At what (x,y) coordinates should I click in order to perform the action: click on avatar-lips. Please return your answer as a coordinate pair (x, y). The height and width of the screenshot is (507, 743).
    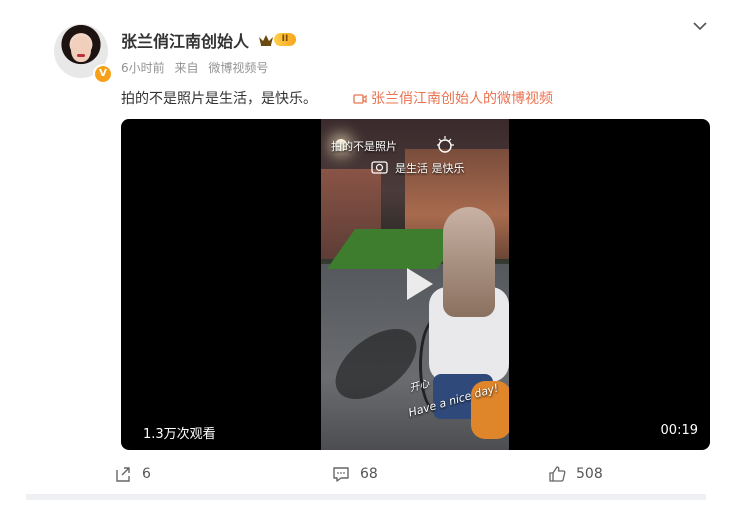
    Looking at the image, I should click on (81, 55).